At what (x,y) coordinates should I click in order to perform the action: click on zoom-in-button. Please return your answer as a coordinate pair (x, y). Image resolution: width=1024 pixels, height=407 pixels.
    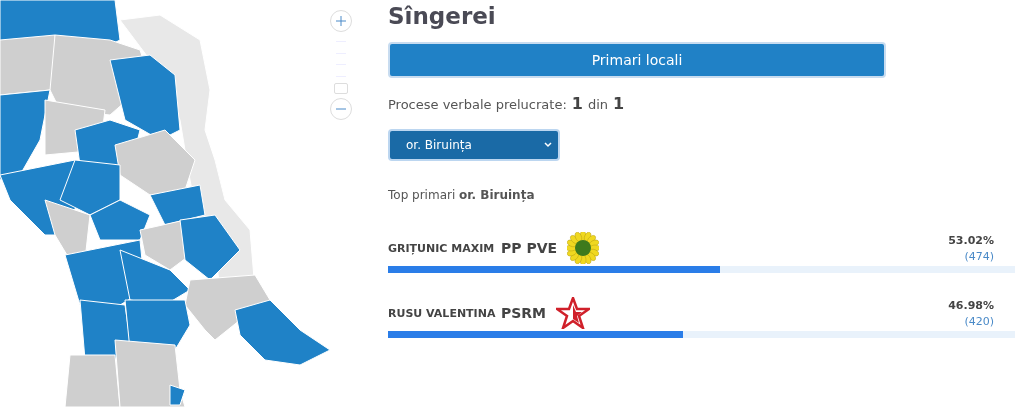
    Looking at the image, I should click on (341, 21).